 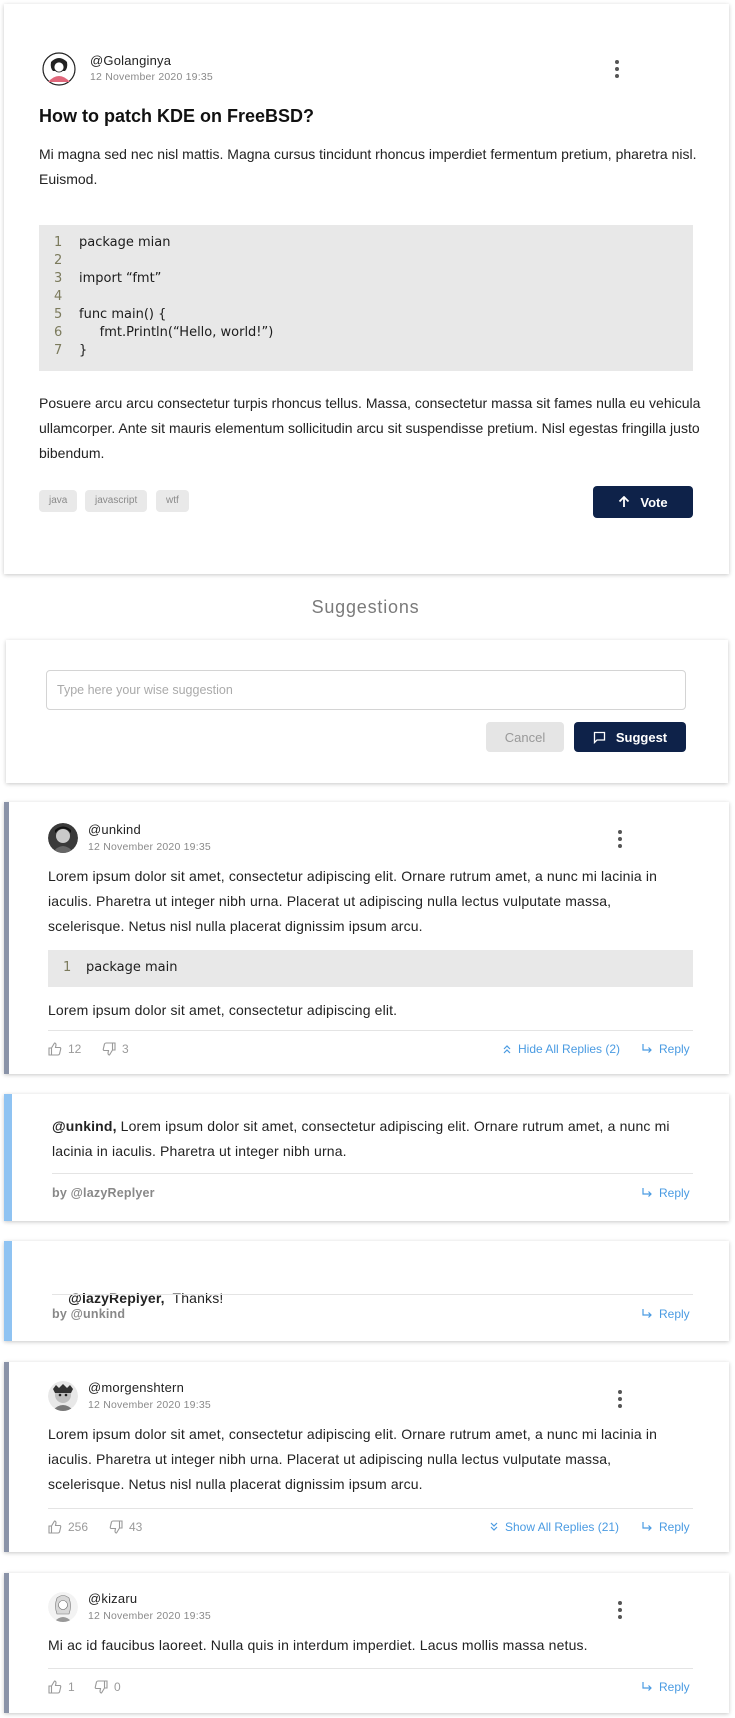 I want to click on code-text: fmt.Println(“Hello, world!”), so click(x=176, y=332).